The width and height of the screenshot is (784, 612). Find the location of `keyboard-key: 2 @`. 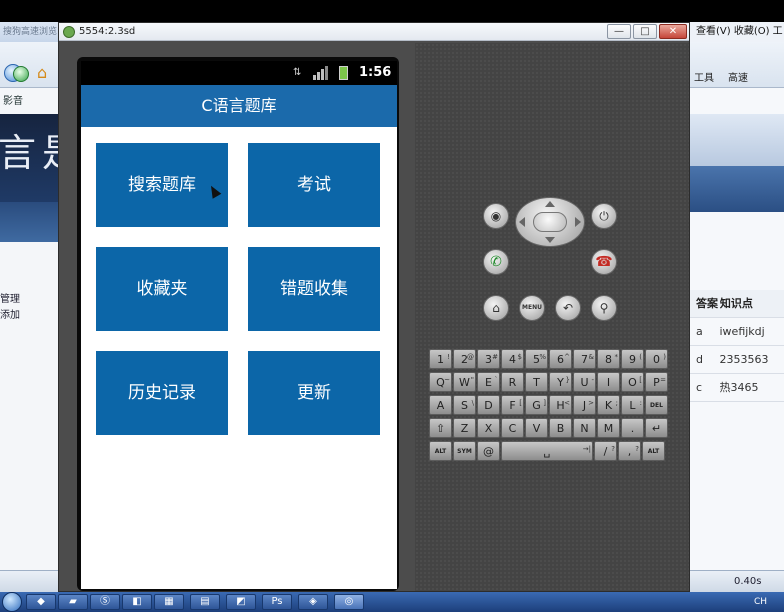

keyboard-key: 2 @ is located at coordinates (464, 359).